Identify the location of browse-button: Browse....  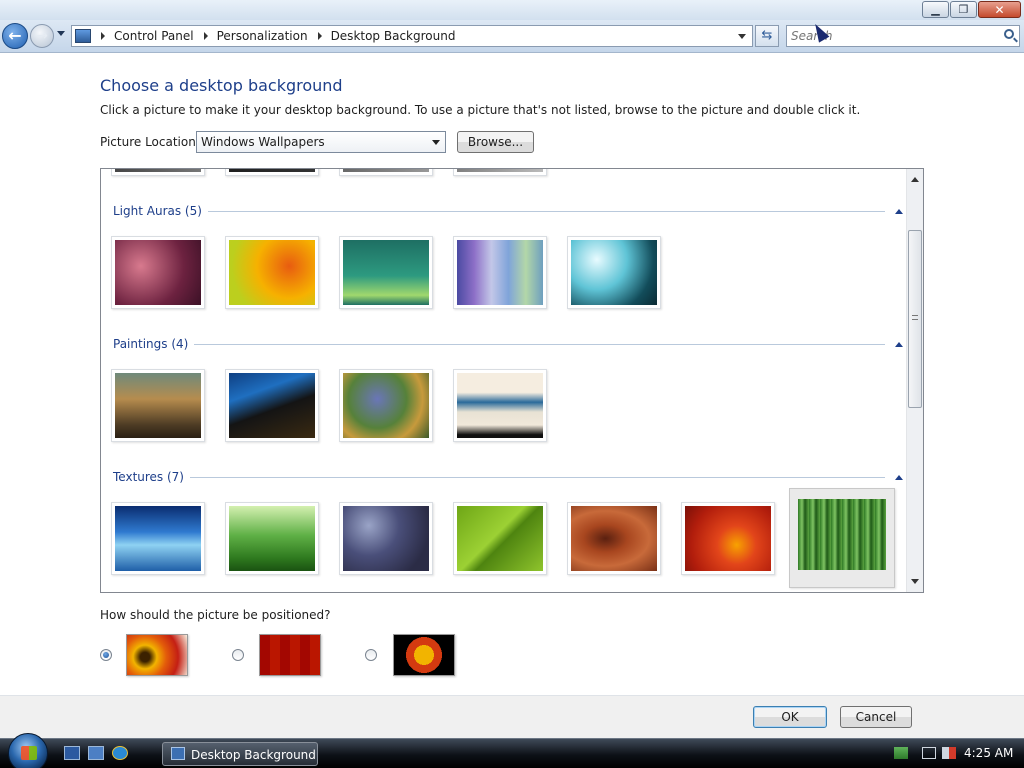
(495, 142).